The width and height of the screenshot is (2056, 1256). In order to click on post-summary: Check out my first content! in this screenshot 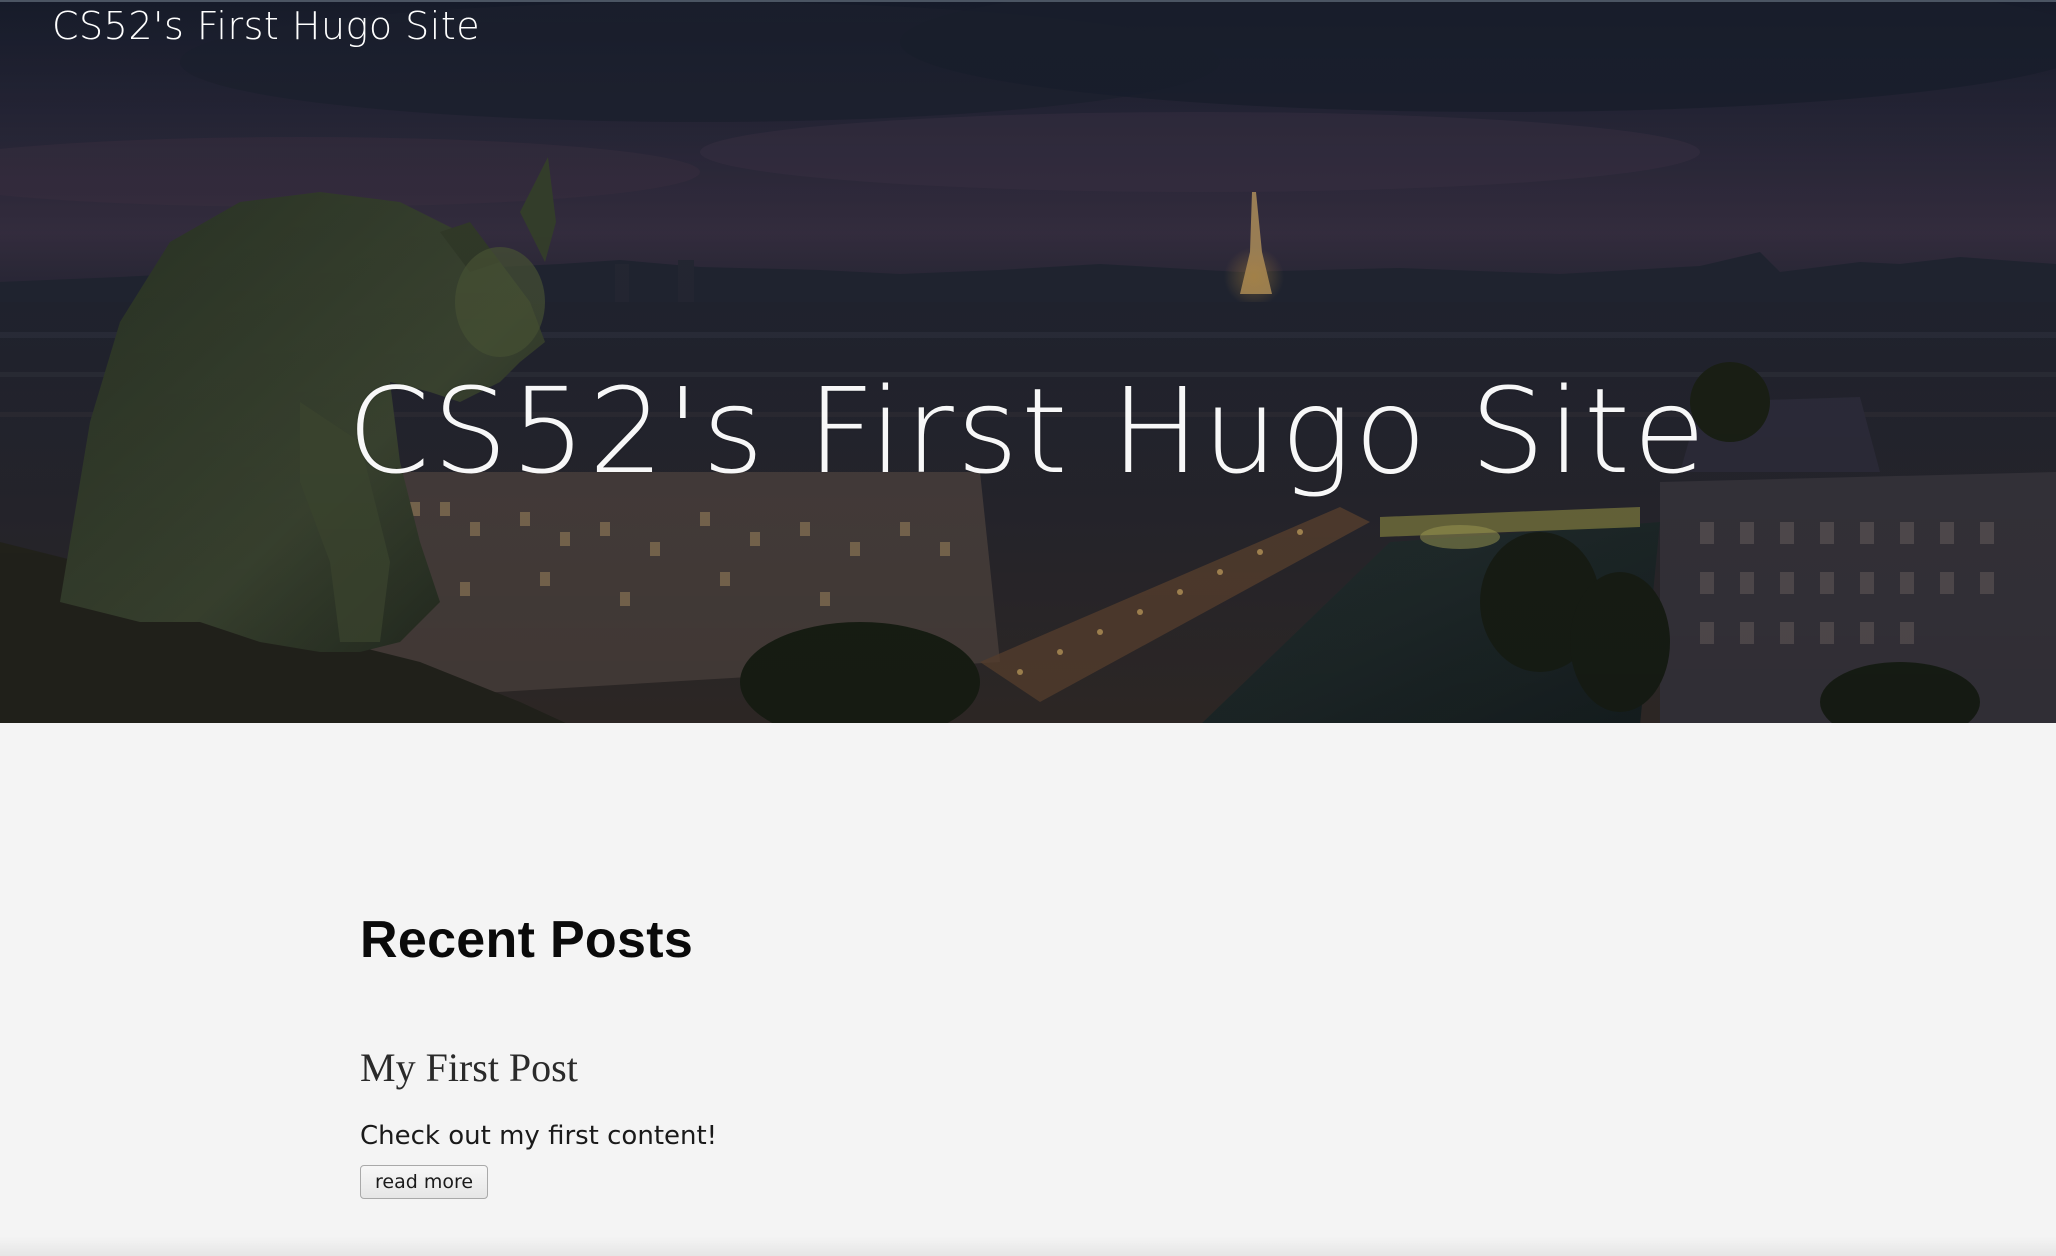, I will do `click(539, 1136)`.